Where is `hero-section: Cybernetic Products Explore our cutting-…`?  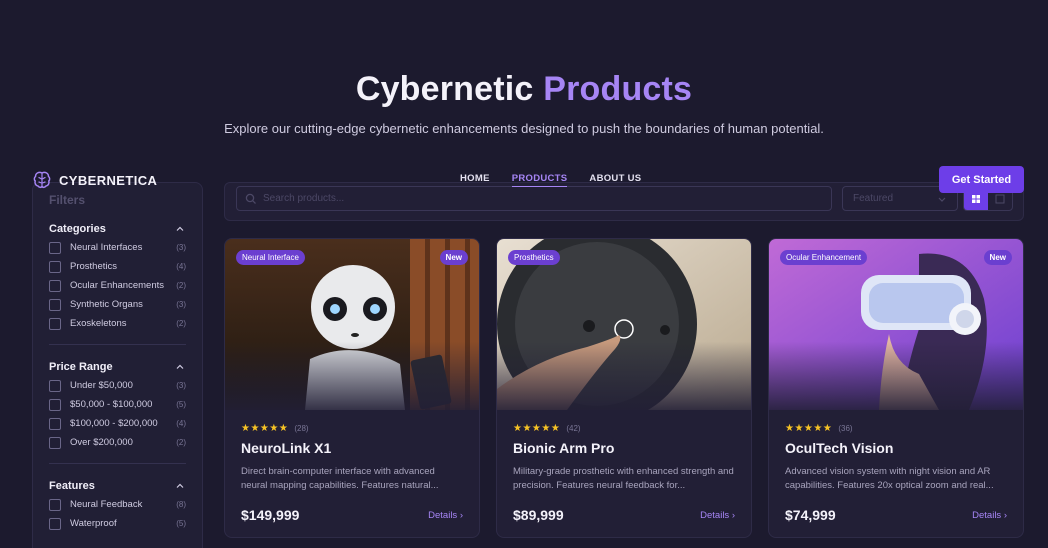
hero-section: Cybernetic Products Explore our cutting-… is located at coordinates (524, 103).